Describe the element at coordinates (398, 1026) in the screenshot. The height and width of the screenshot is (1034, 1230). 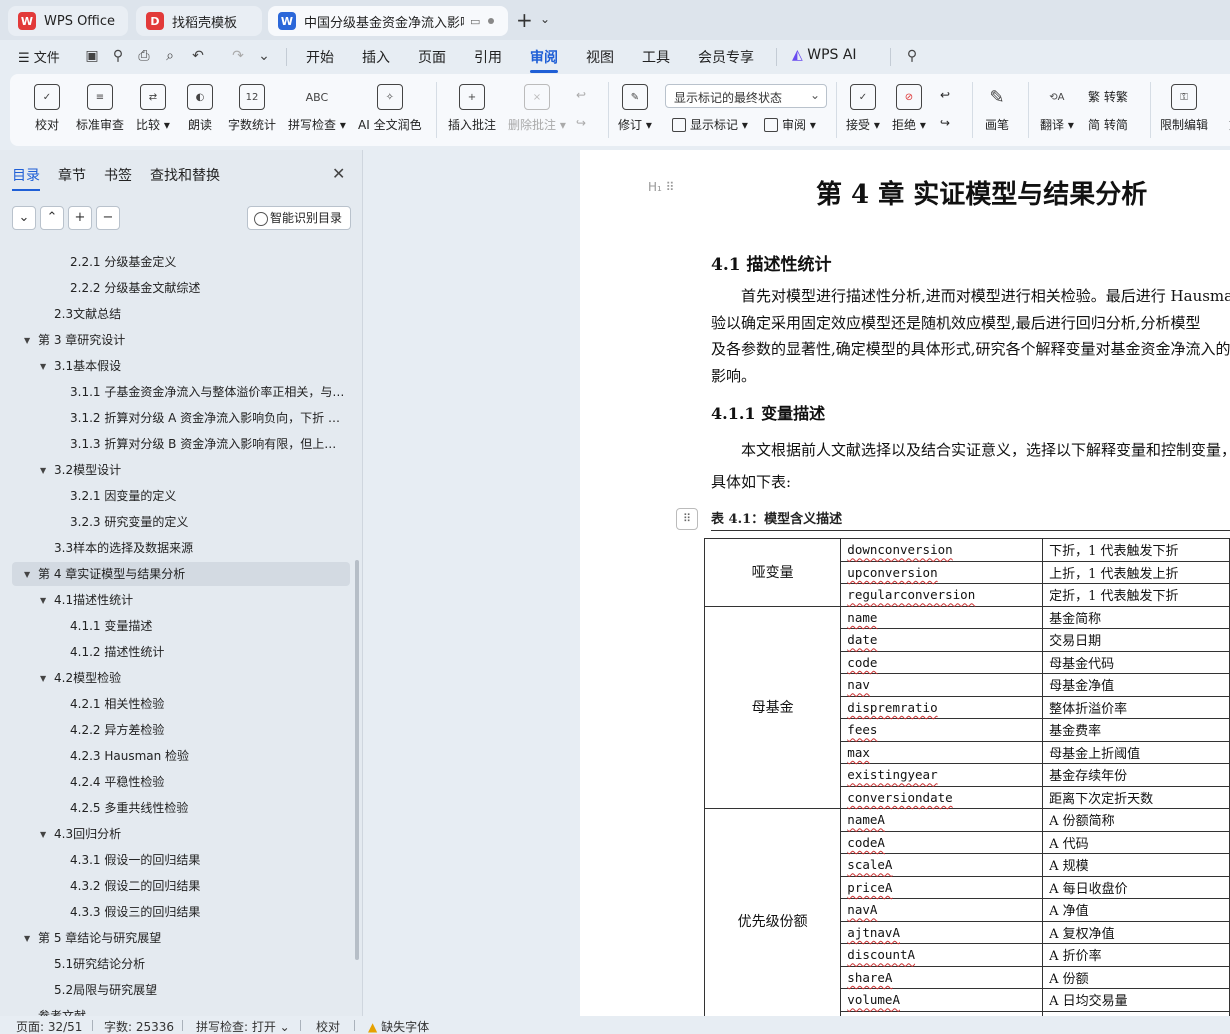
I see `missing-font-status: ▲ 缺失字体` at that location.